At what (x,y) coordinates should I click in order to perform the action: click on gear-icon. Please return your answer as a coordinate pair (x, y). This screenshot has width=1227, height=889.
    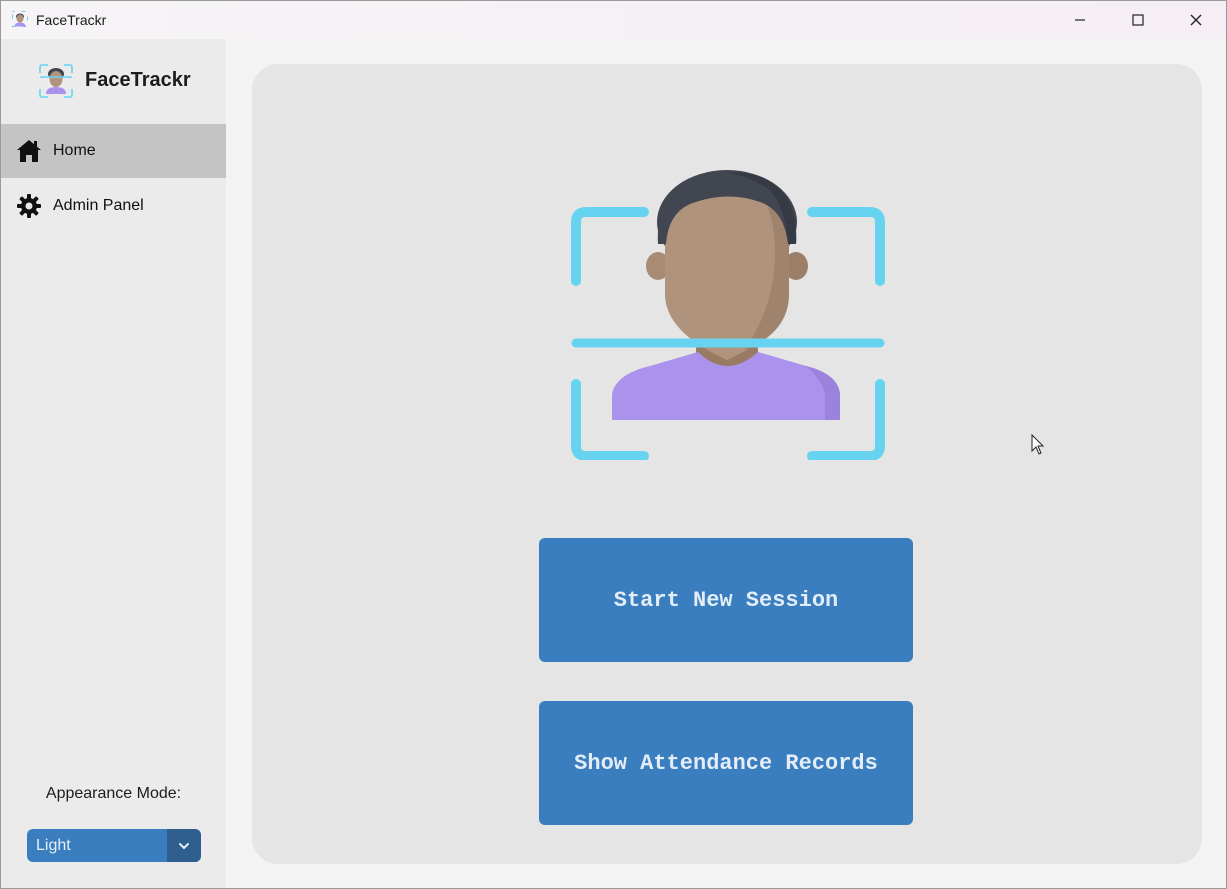
    Looking at the image, I should click on (29, 206).